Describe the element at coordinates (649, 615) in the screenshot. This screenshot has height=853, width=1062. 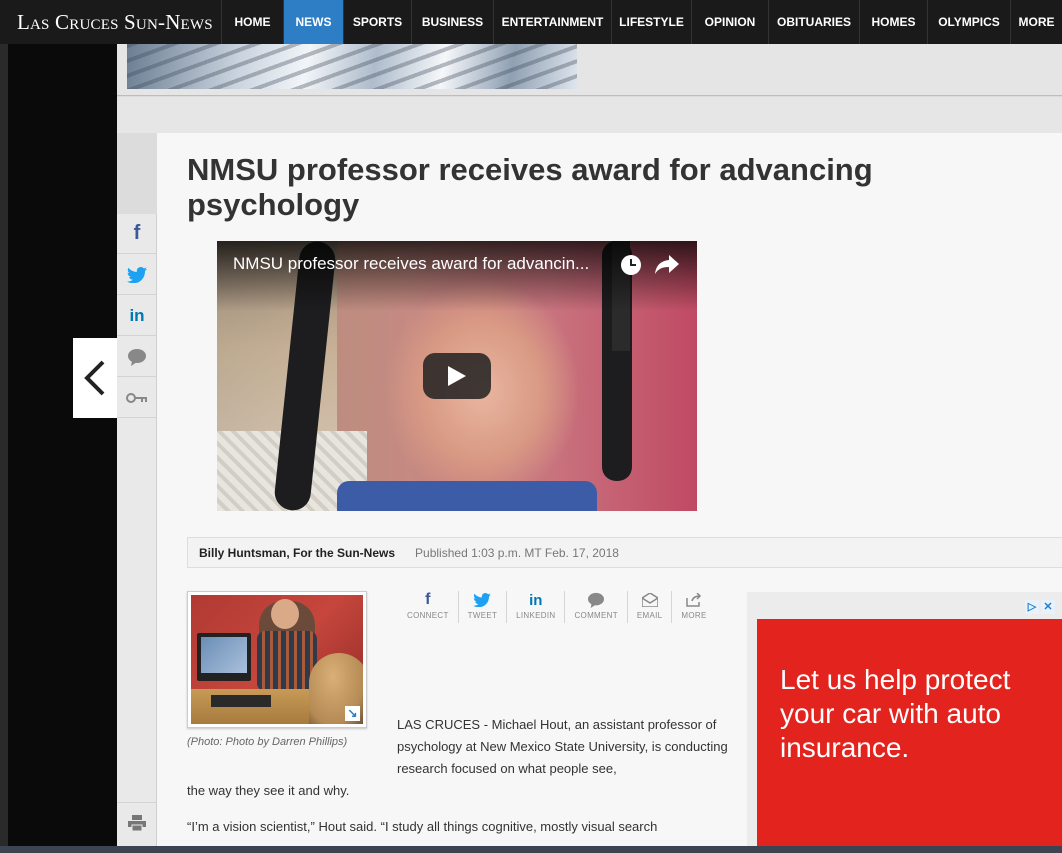
I see `share-label: EMAIL` at that location.